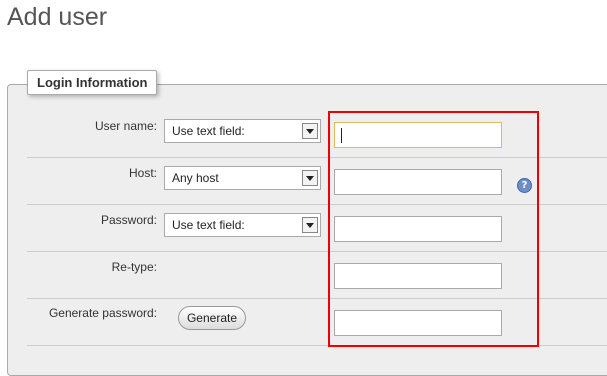 The height and width of the screenshot is (376, 607). I want to click on username-label: User name:, so click(125, 126).